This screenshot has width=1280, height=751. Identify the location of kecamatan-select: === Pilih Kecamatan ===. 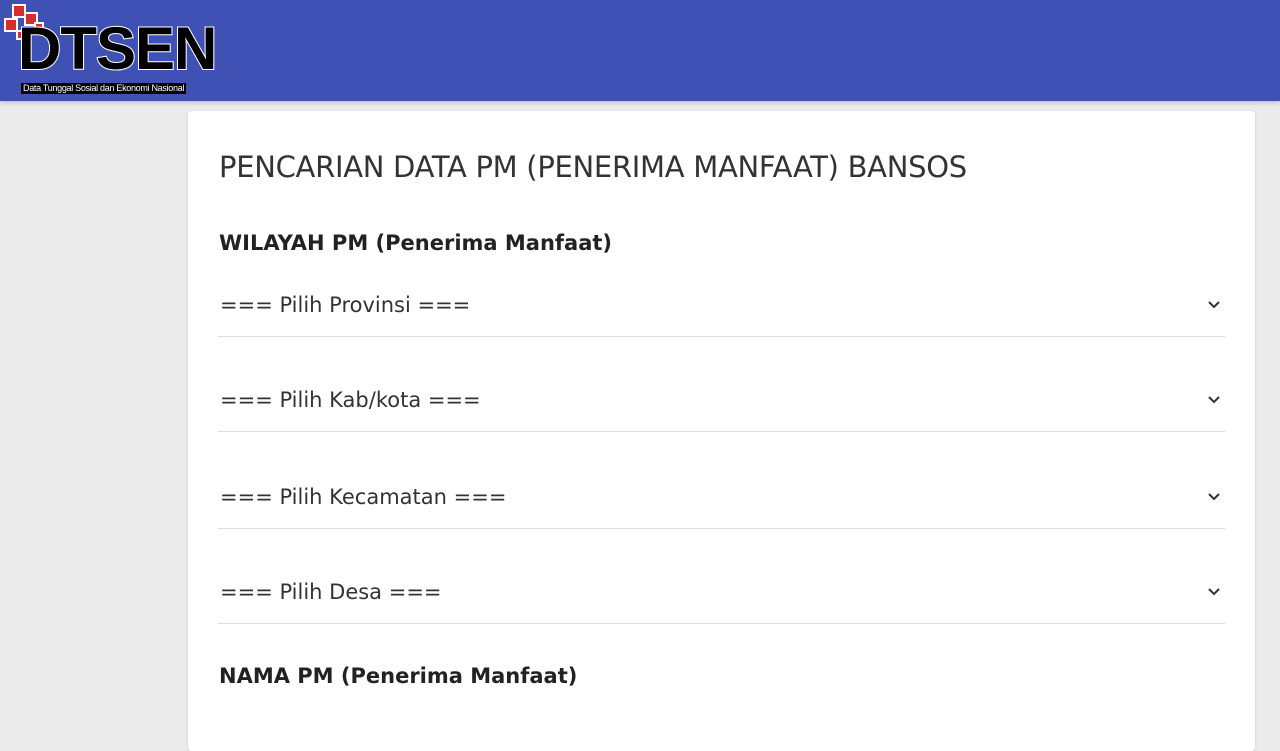
(721, 498).